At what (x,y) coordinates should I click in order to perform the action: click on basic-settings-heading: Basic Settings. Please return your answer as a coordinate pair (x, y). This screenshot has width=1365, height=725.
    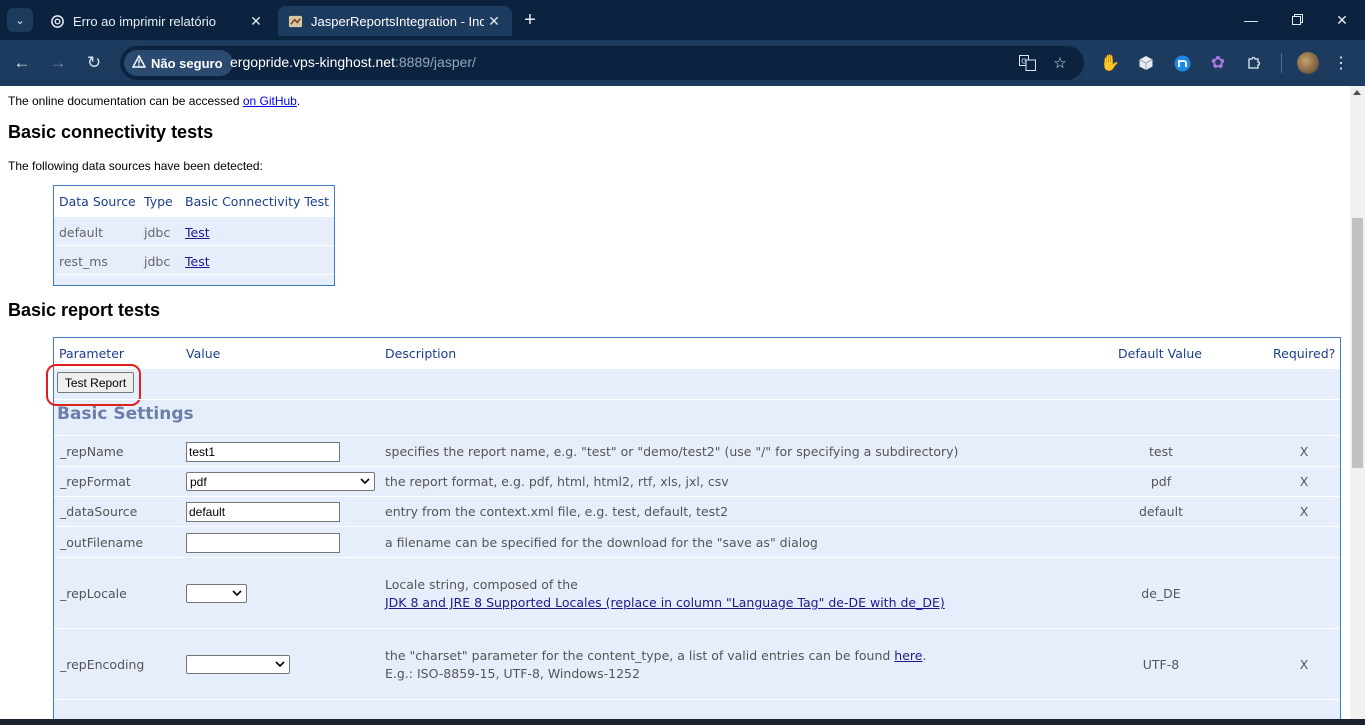
    Looking at the image, I should click on (125, 414).